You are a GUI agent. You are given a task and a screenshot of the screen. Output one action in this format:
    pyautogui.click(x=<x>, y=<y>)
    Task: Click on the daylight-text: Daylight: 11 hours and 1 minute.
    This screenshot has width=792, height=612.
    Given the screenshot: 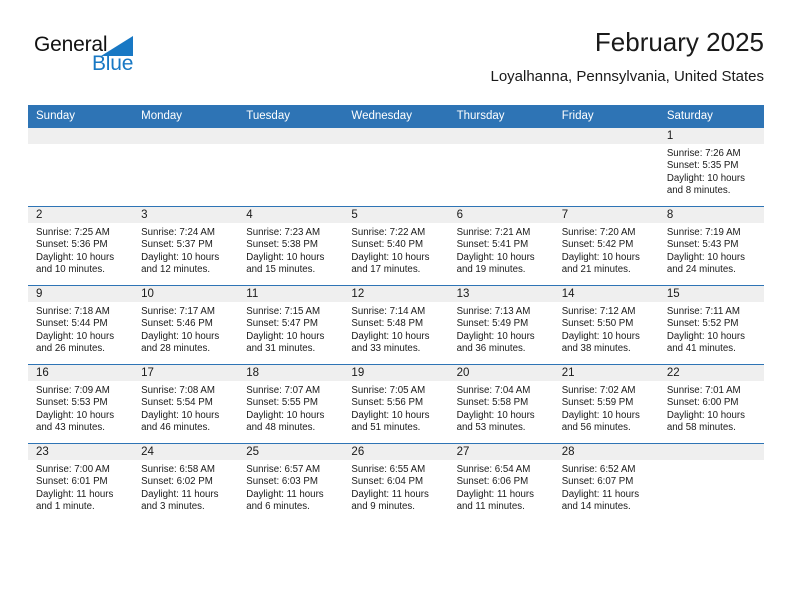 What is the action you would take?
    pyautogui.click(x=75, y=500)
    